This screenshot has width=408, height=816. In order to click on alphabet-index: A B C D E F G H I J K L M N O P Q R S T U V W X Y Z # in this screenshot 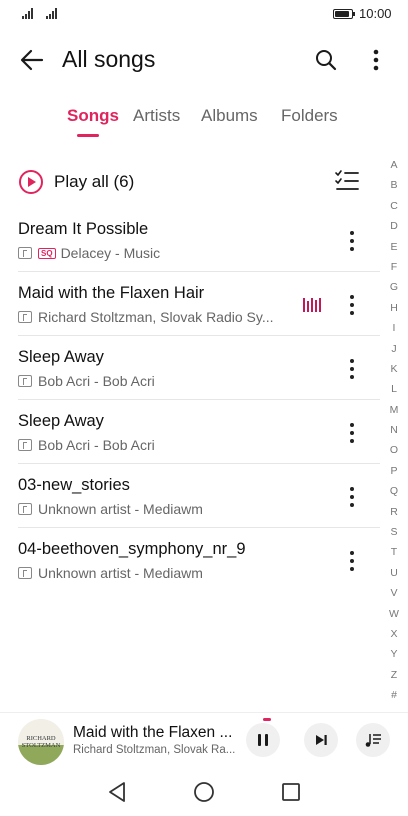, I will do `click(394, 430)`.